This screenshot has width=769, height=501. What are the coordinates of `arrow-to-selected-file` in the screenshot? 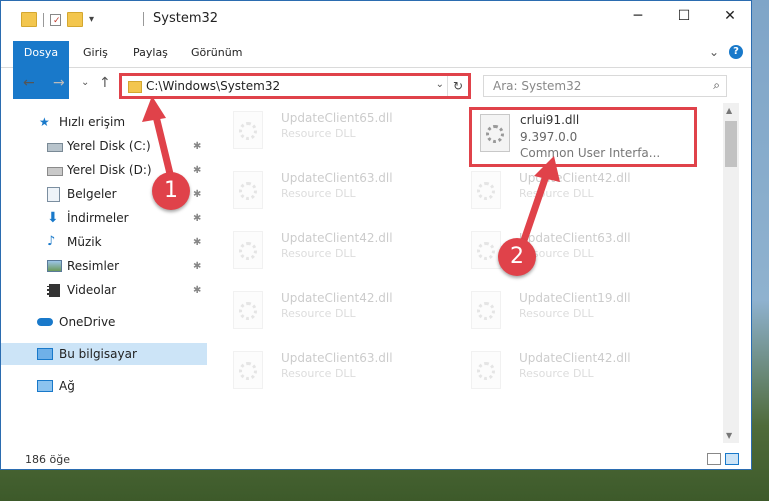 It's located at (538, 206).